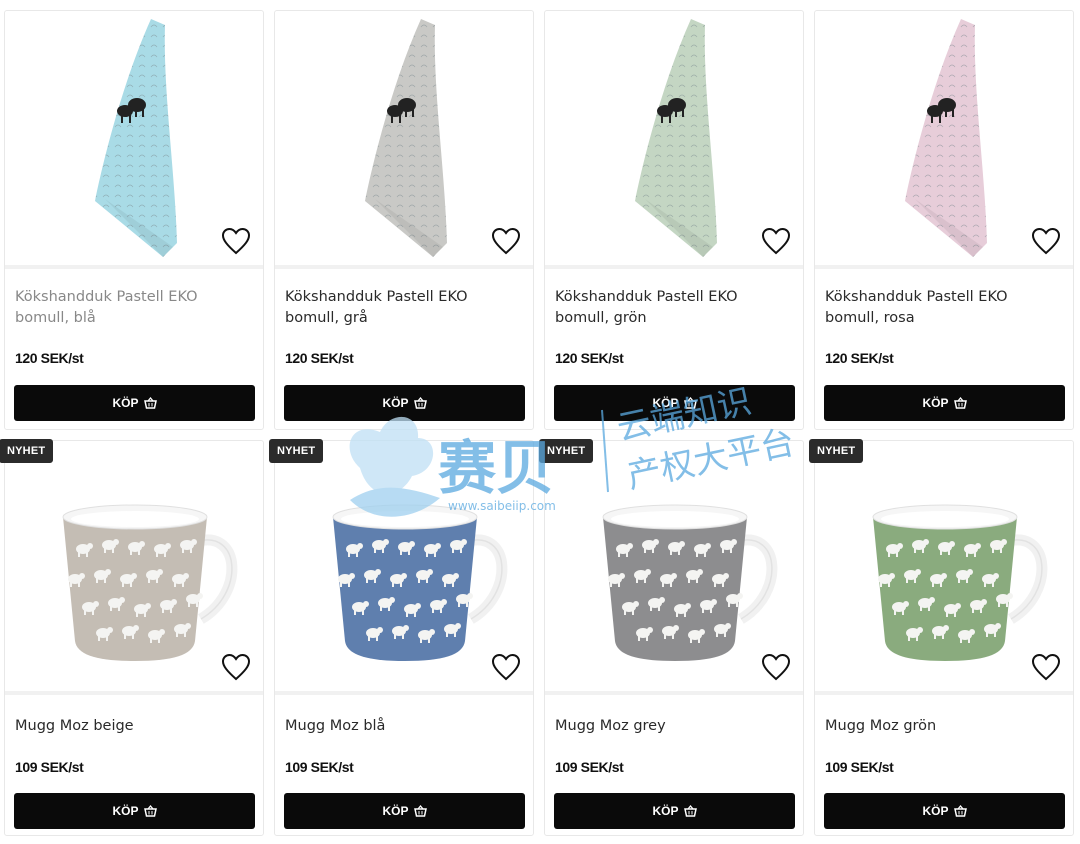 The width and height of the screenshot is (1080, 844). I want to click on product-name: Mugg Moz grön, so click(940, 726).